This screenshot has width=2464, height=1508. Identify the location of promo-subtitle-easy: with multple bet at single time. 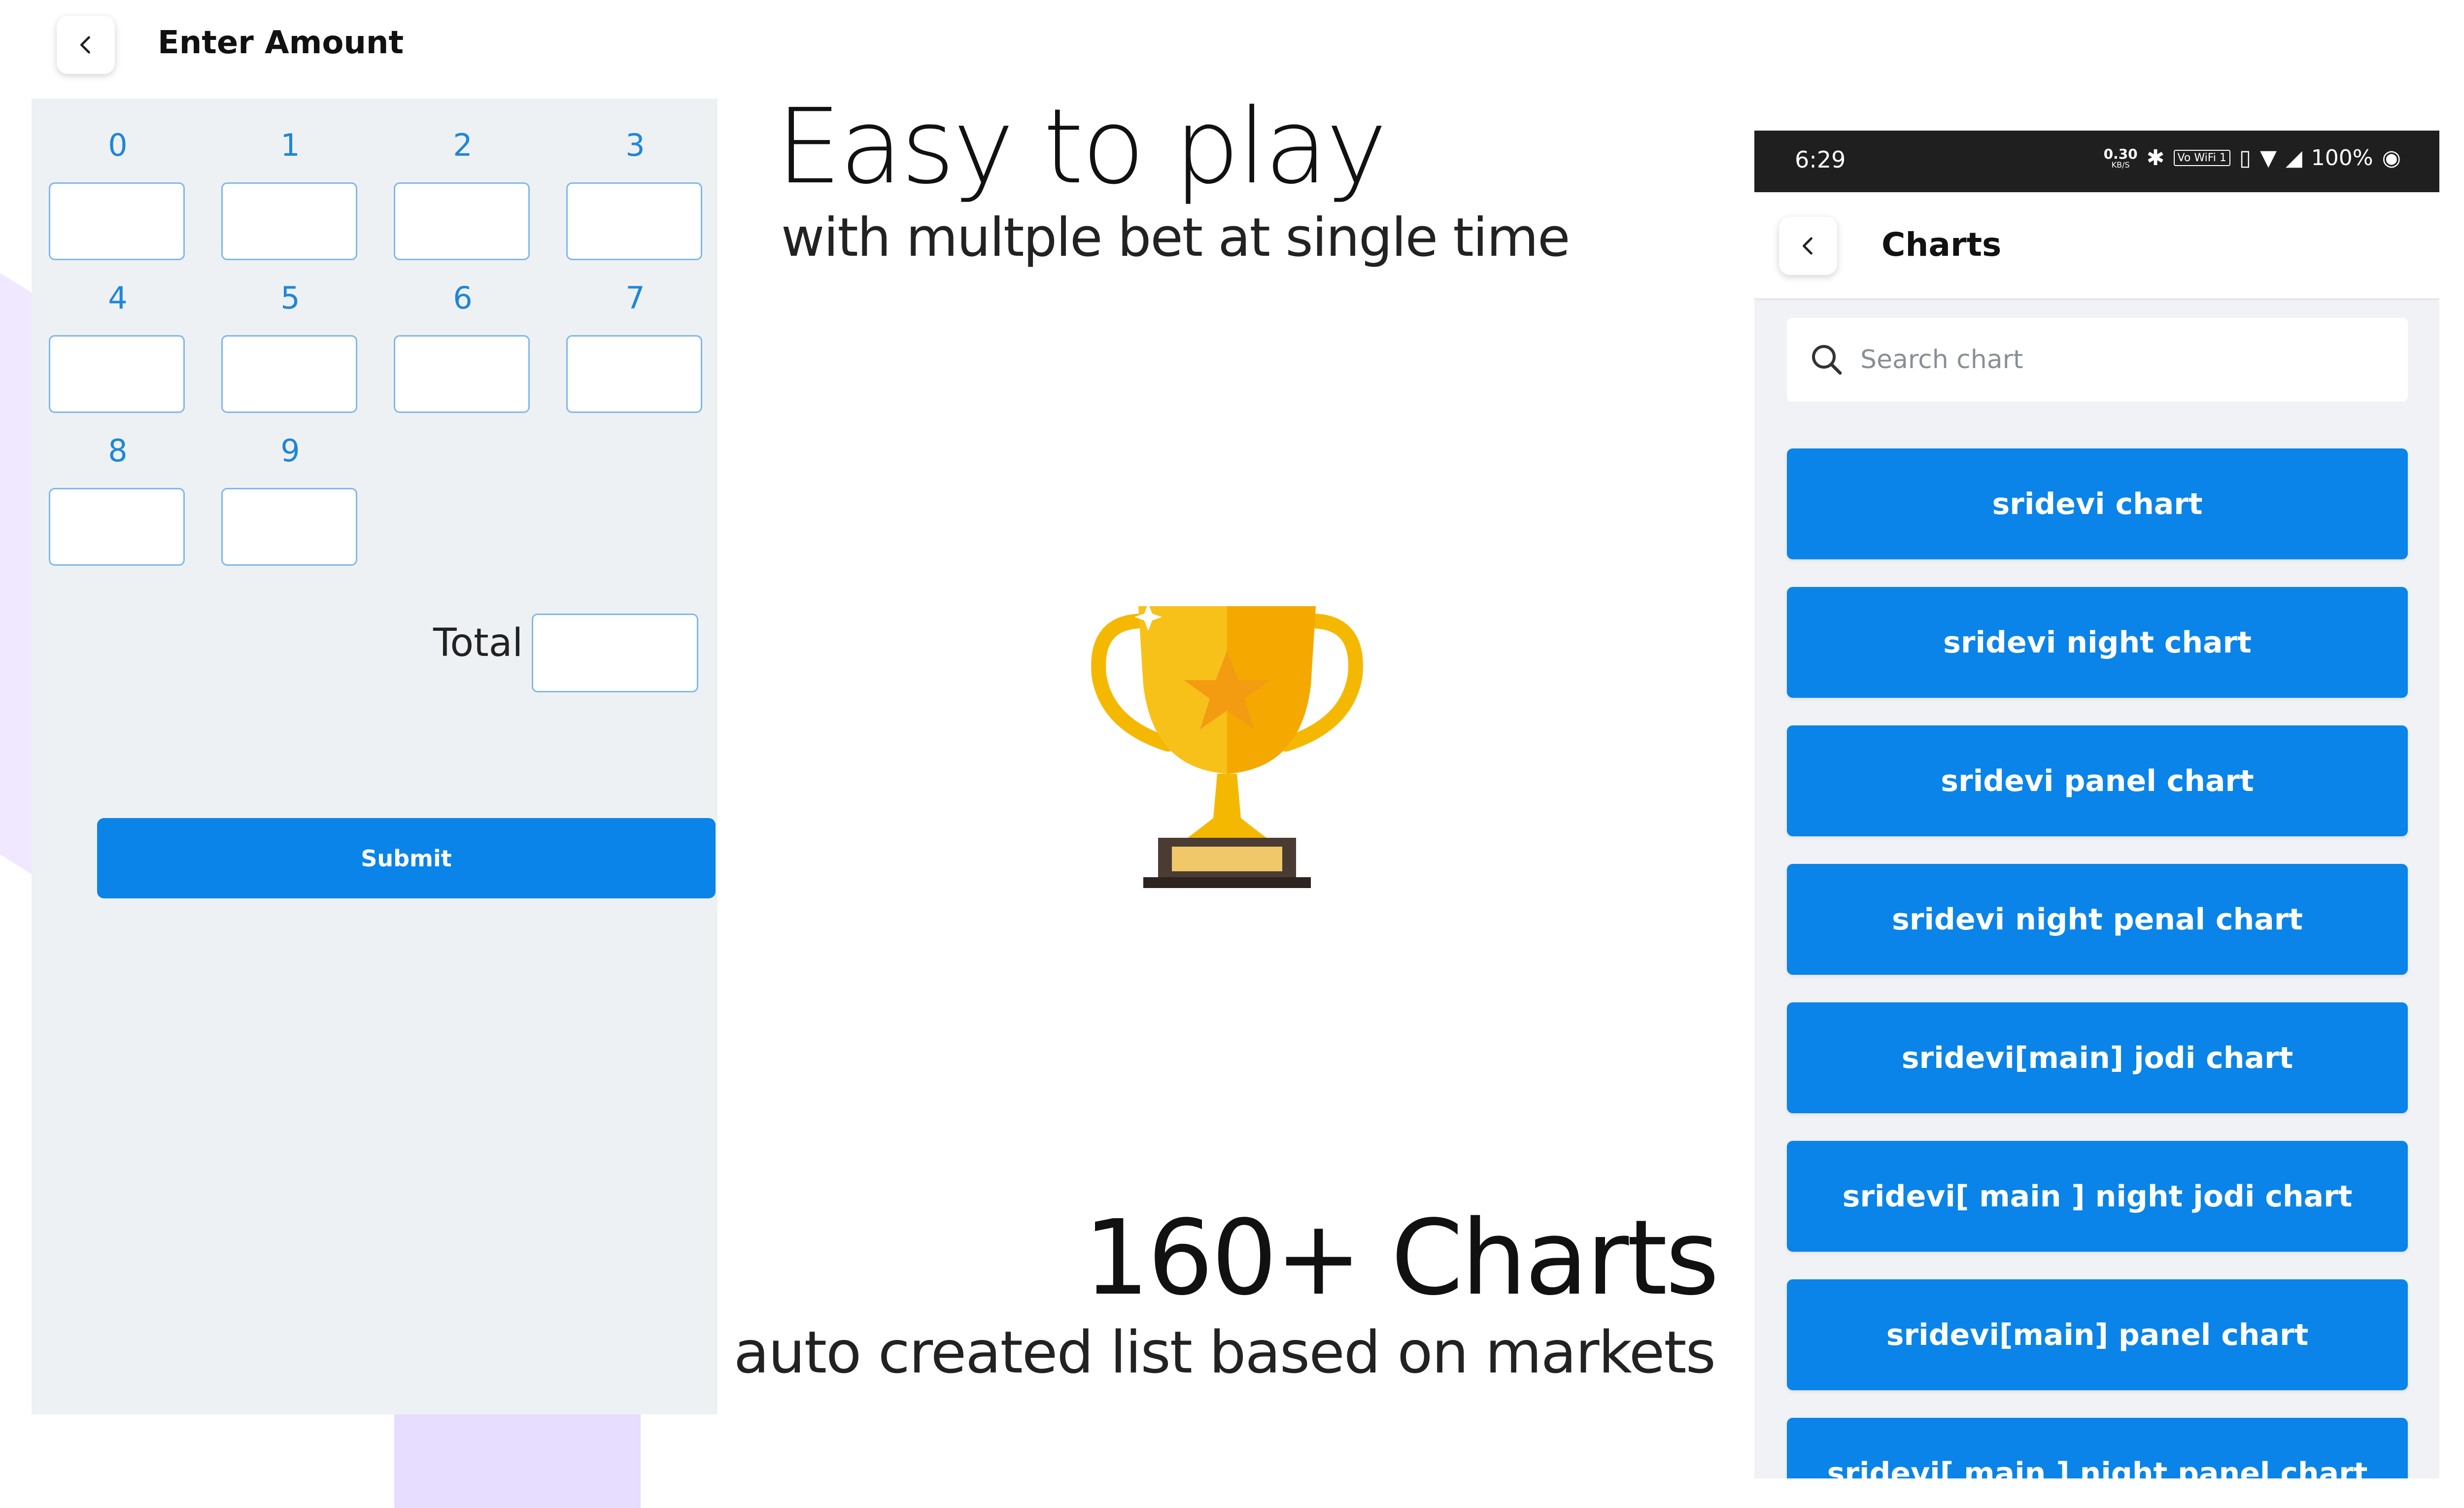
(1175, 238).